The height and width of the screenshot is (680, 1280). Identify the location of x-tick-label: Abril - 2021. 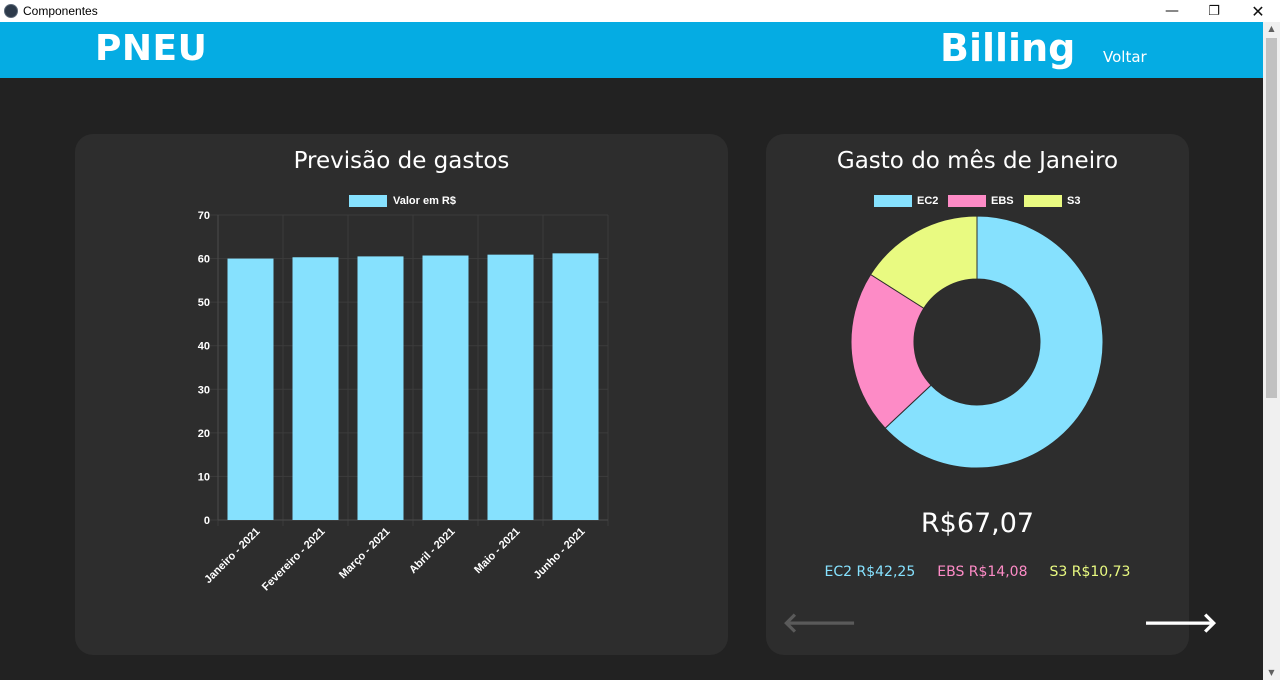
(432, 551).